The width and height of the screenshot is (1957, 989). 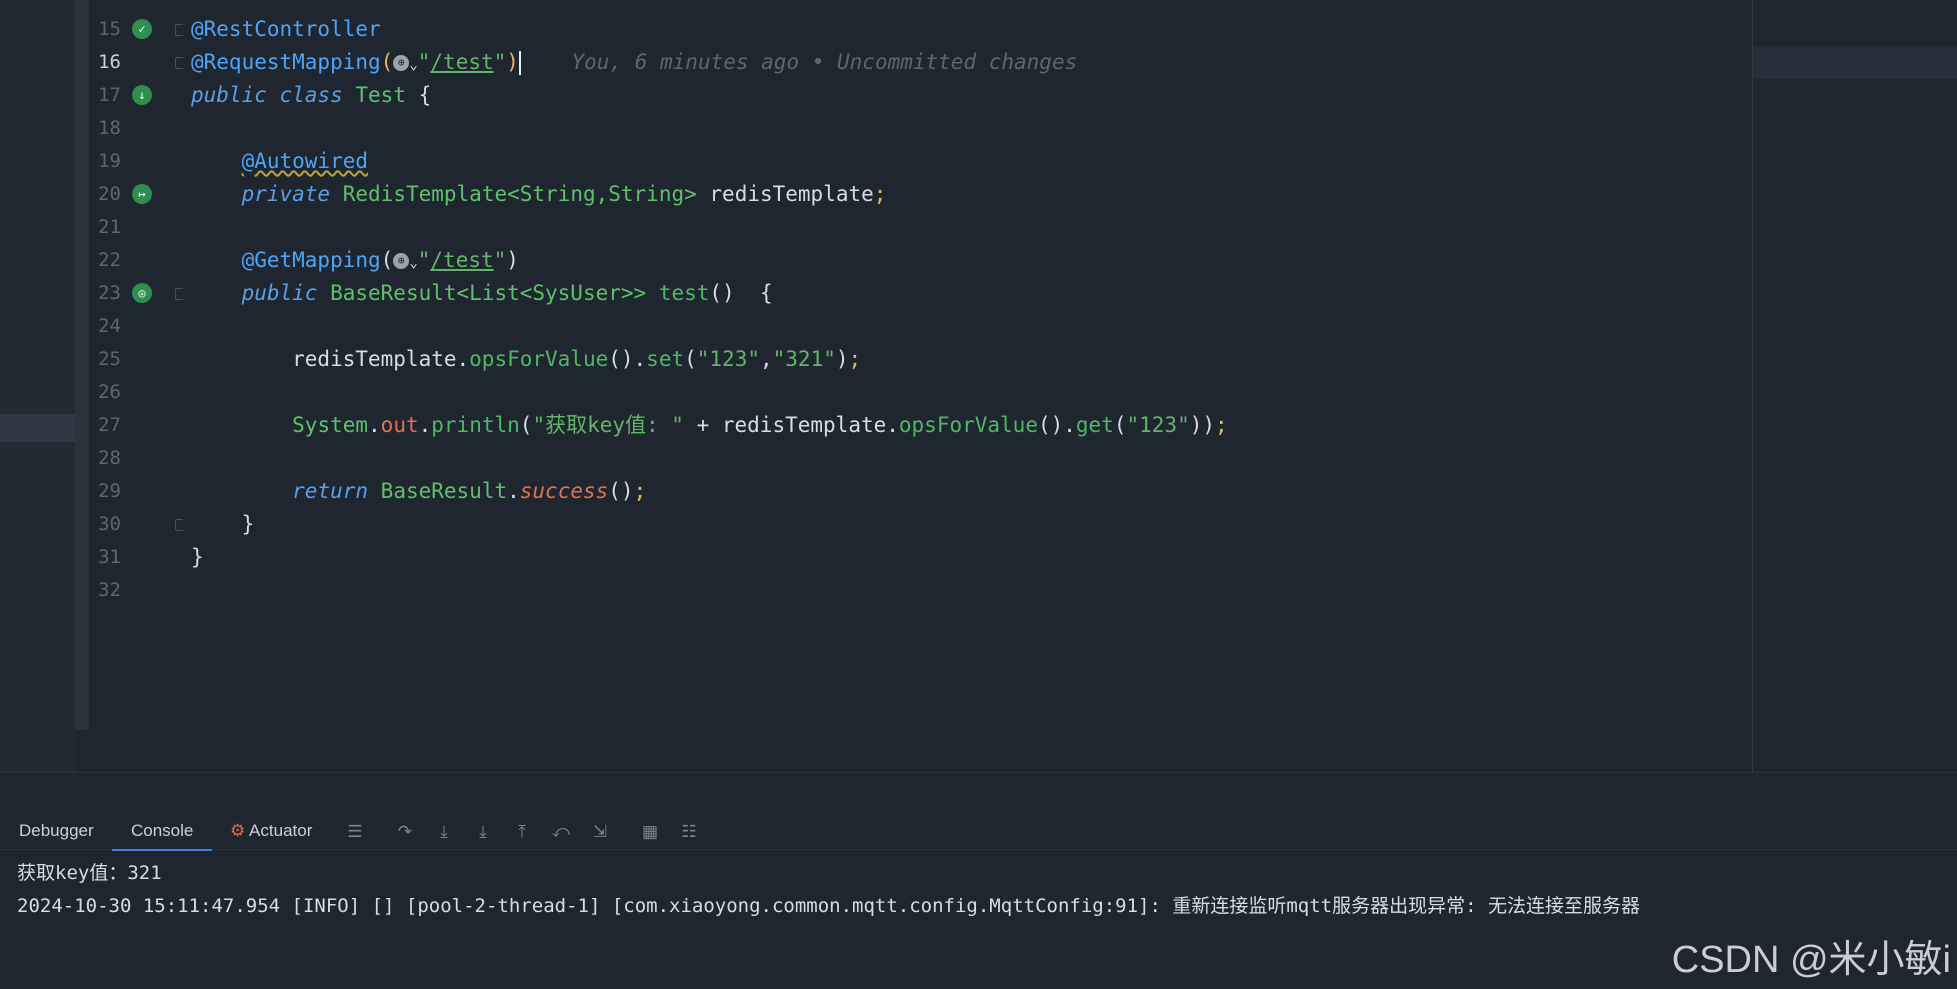 What do you see at coordinates (104, 62) in the screenshot?
I see `line-number: 16` at bounding box center [104, 62].